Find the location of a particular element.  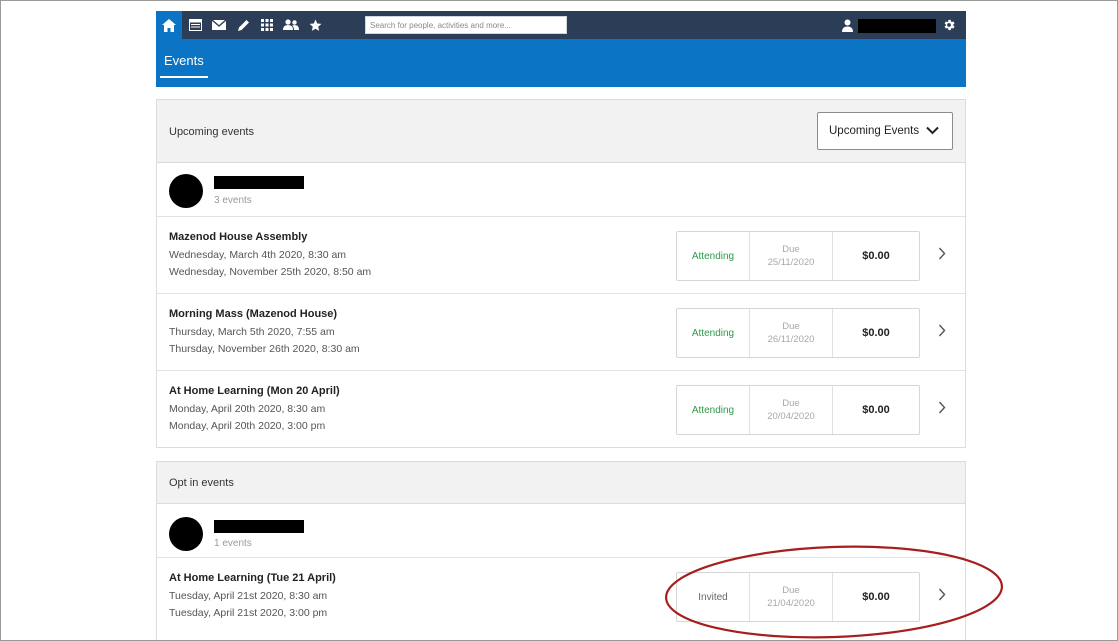

event-end-date: Thursday, November 26th 2020, 8:30 am is located at coordinates (264, 349).